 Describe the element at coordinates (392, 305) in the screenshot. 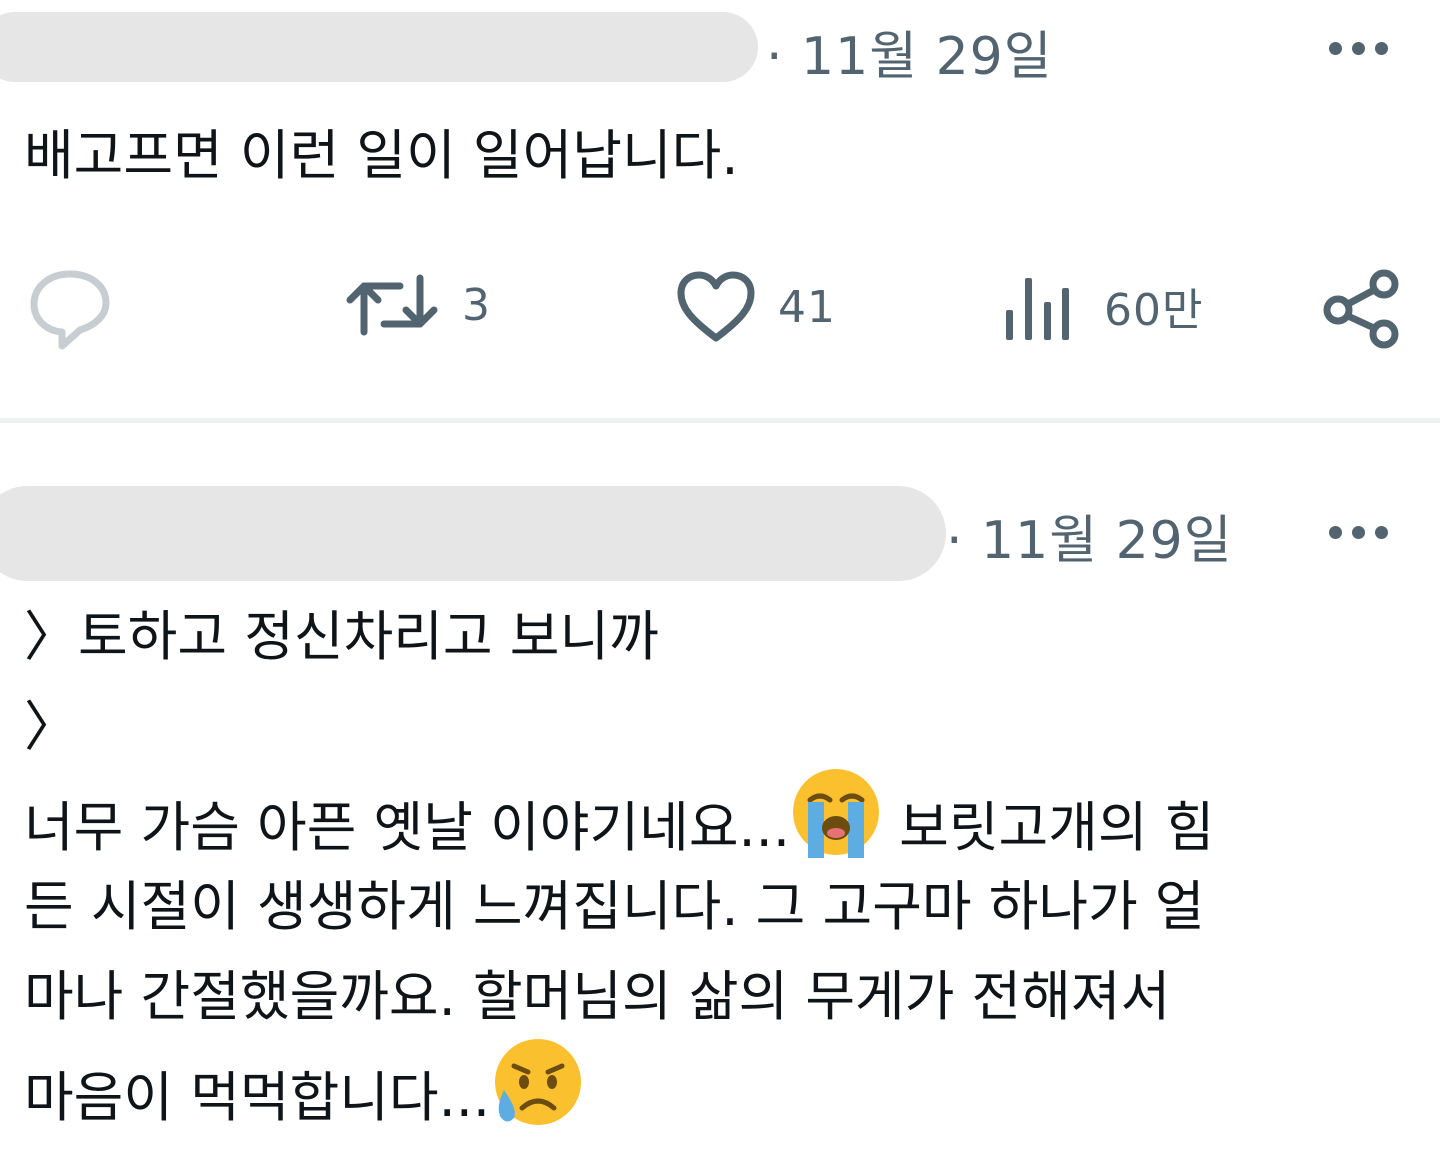

I see `retweet-icon` at that location.